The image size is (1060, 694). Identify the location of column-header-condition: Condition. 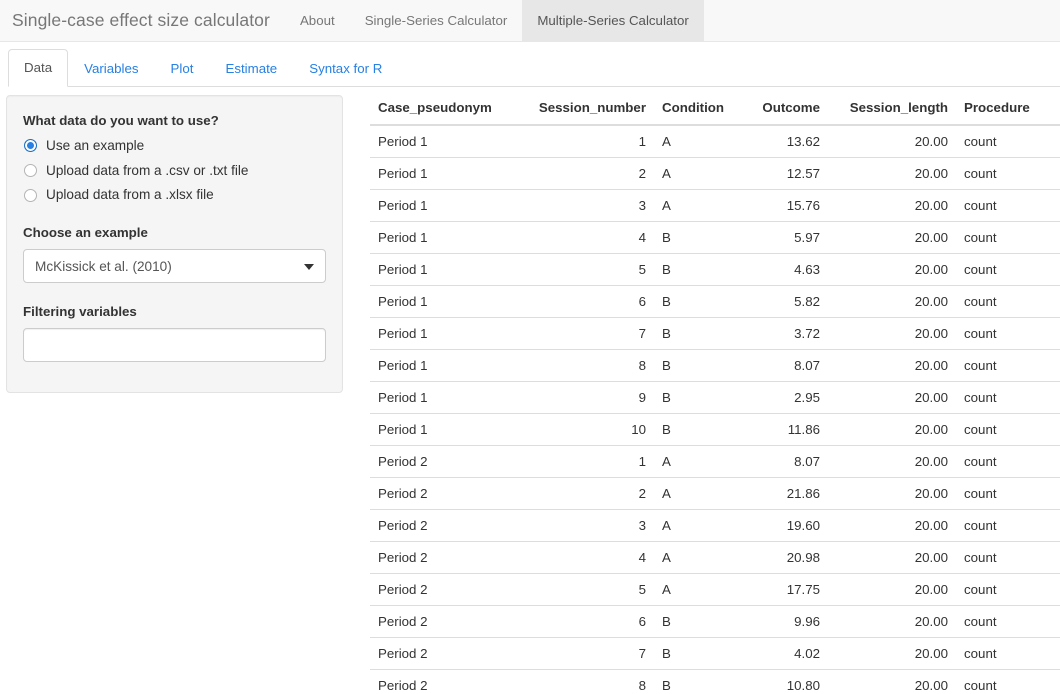
(696, 109).